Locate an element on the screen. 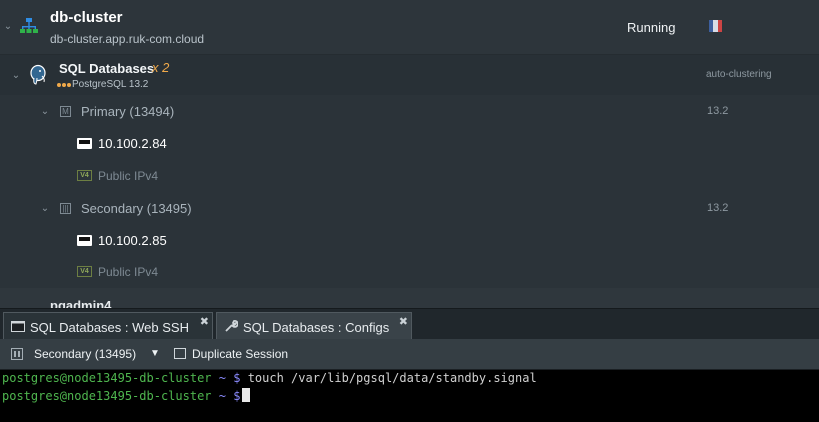  secondary-node-icon: ||| is located at coordinates (65, 208).